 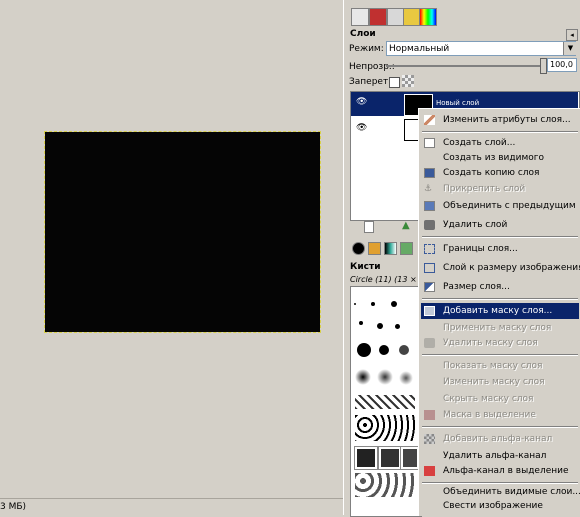 What do you see at coordinates (457, 103) in the screenshot?
I see `layer-name: Новый слой` at bounding box center [457, 103].